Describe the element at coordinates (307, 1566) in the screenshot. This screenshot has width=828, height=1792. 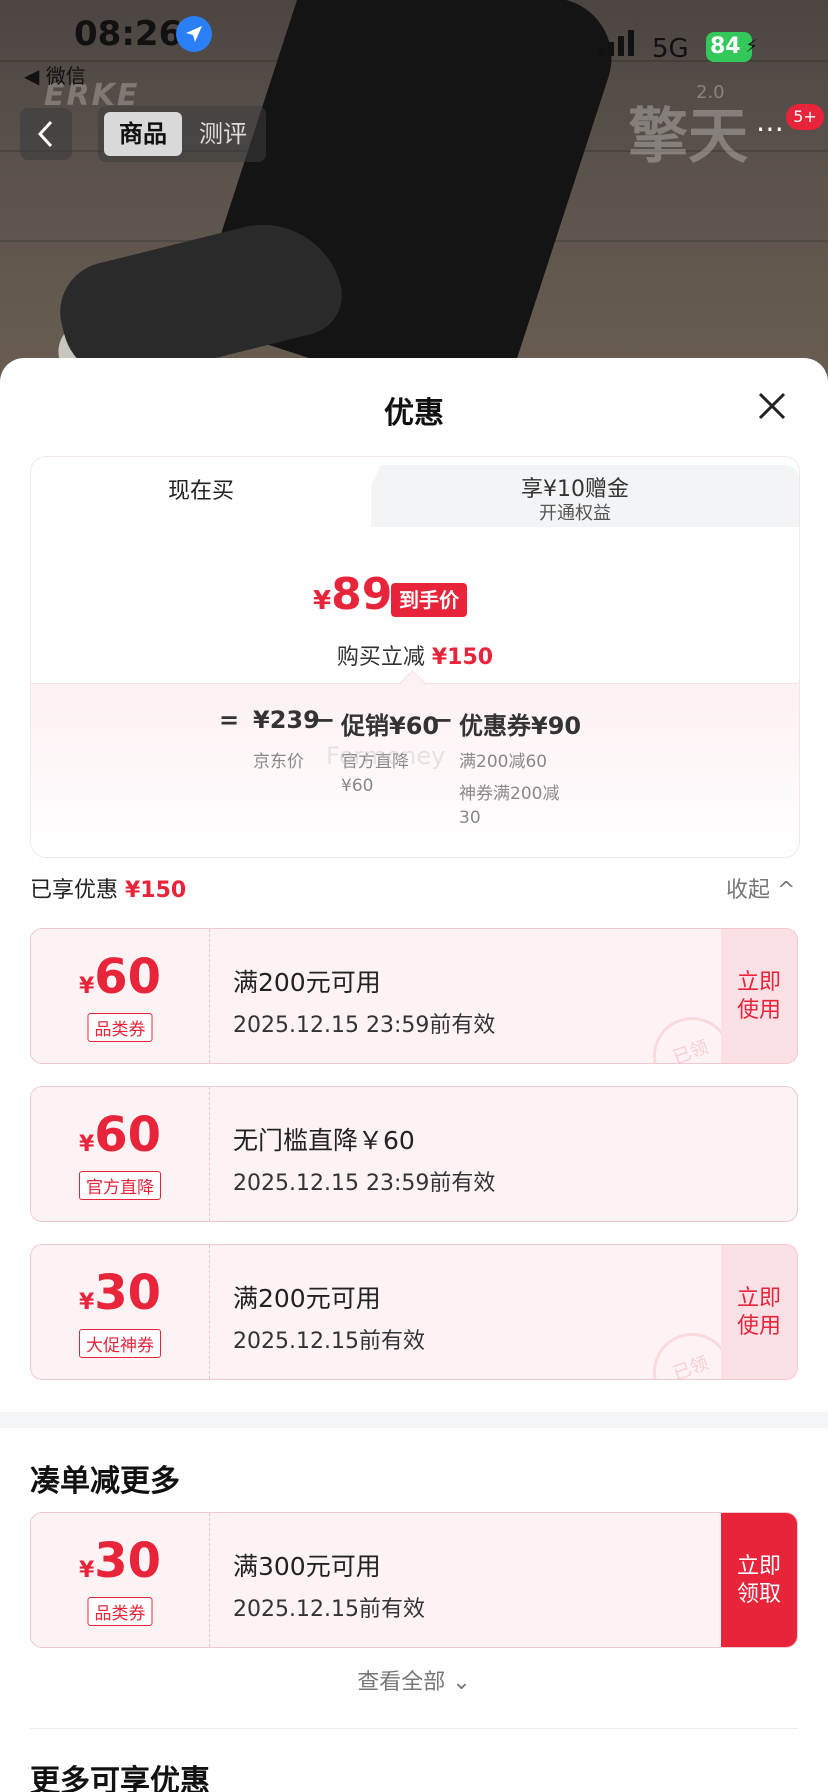
I see `coupon-condition: 满300元可用` at that location.